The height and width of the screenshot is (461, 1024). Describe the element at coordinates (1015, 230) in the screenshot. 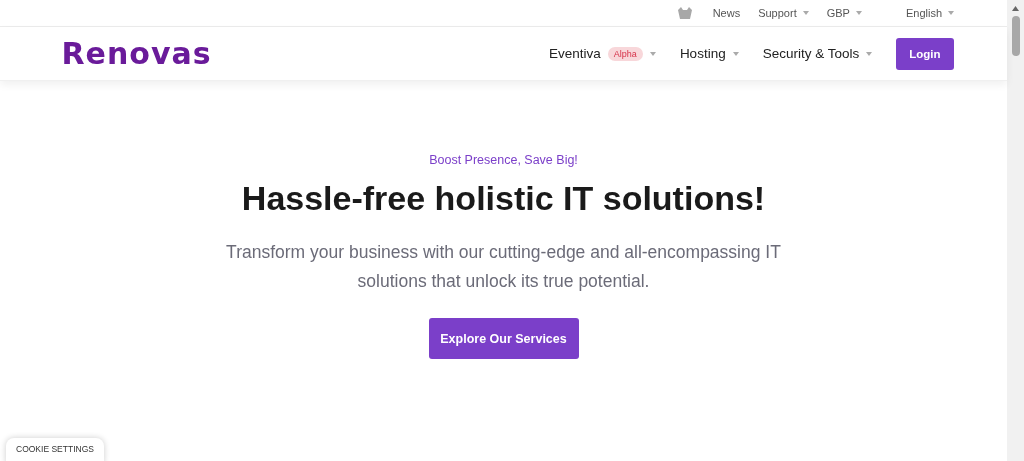

I see `scrollbar` at that location.